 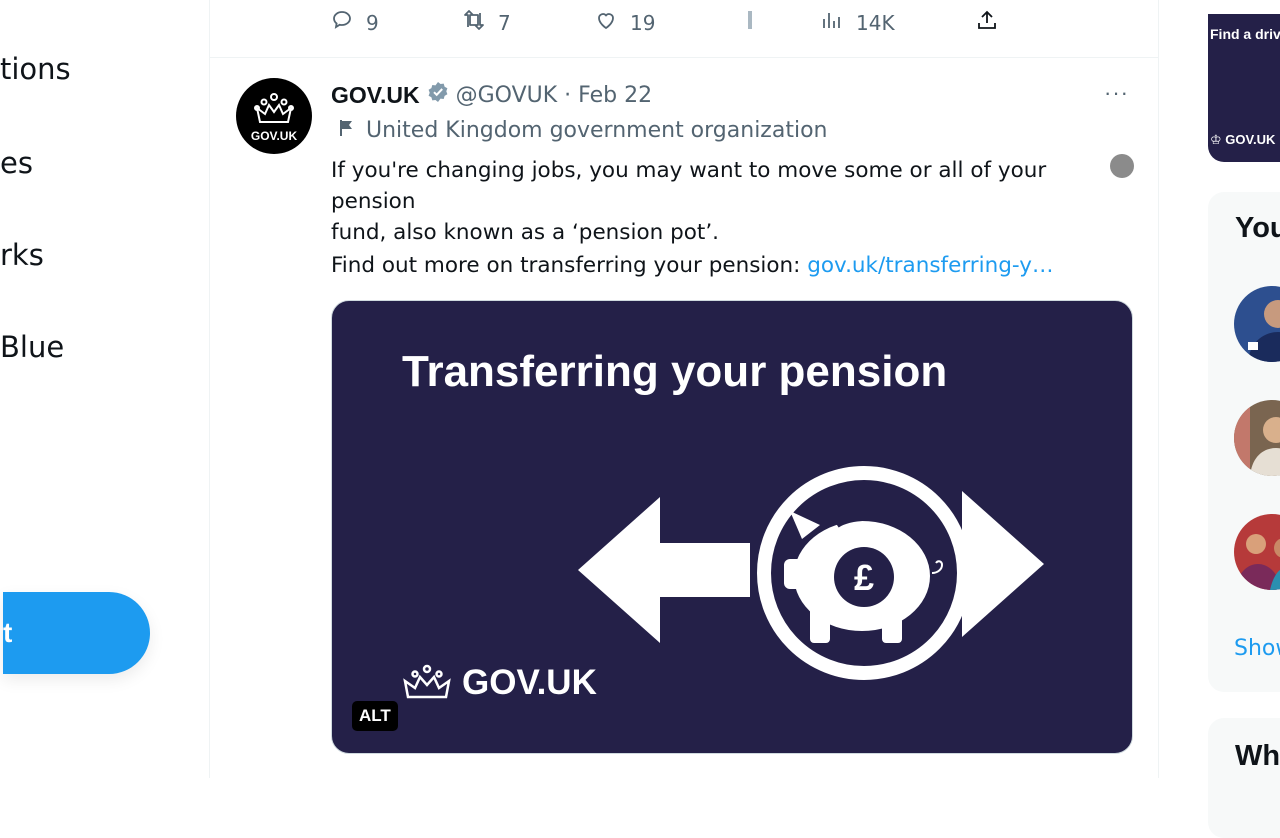 What do you see at coordinates (606, 22) in the screenshot?
I see `heart-icon` at bounding box center [606, 22].